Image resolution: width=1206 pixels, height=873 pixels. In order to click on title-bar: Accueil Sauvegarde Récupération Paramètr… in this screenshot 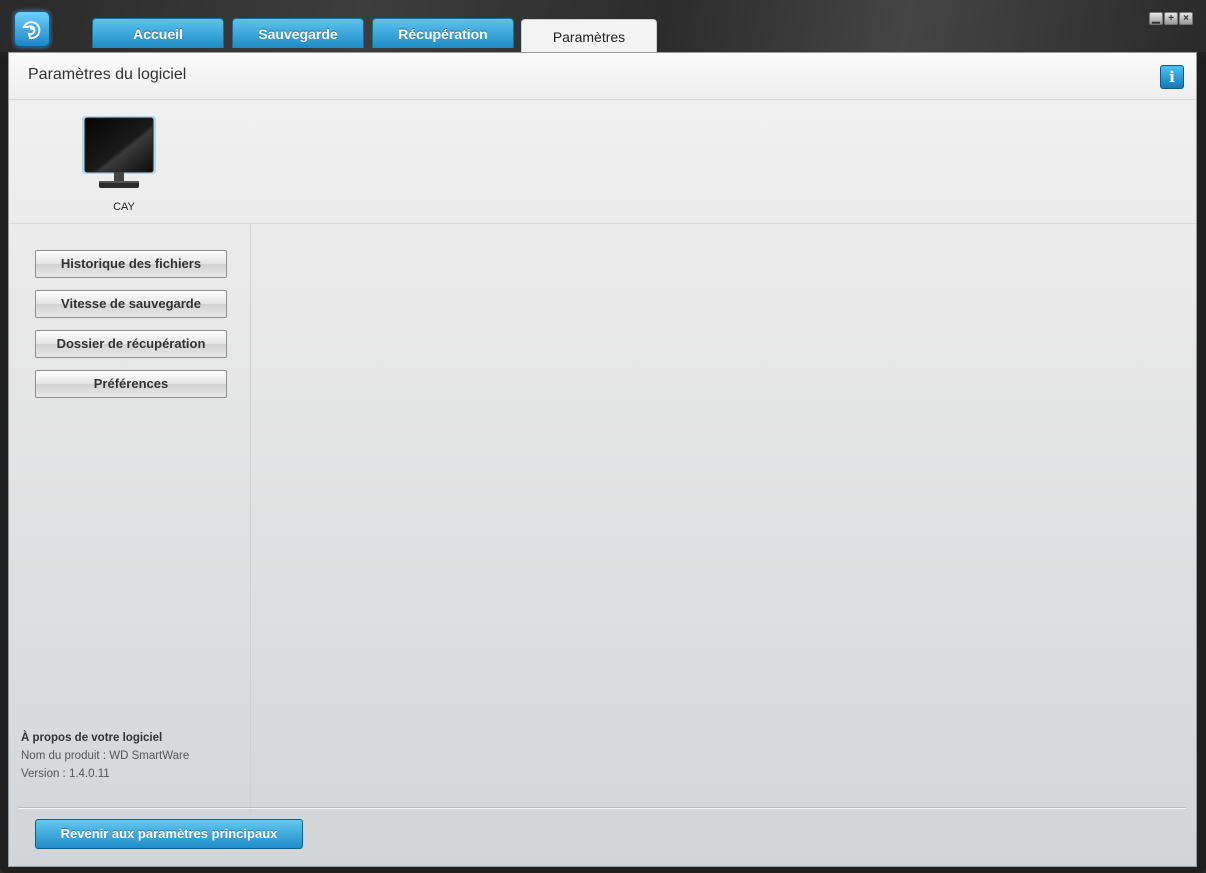, I will do `click(603, 26)`.